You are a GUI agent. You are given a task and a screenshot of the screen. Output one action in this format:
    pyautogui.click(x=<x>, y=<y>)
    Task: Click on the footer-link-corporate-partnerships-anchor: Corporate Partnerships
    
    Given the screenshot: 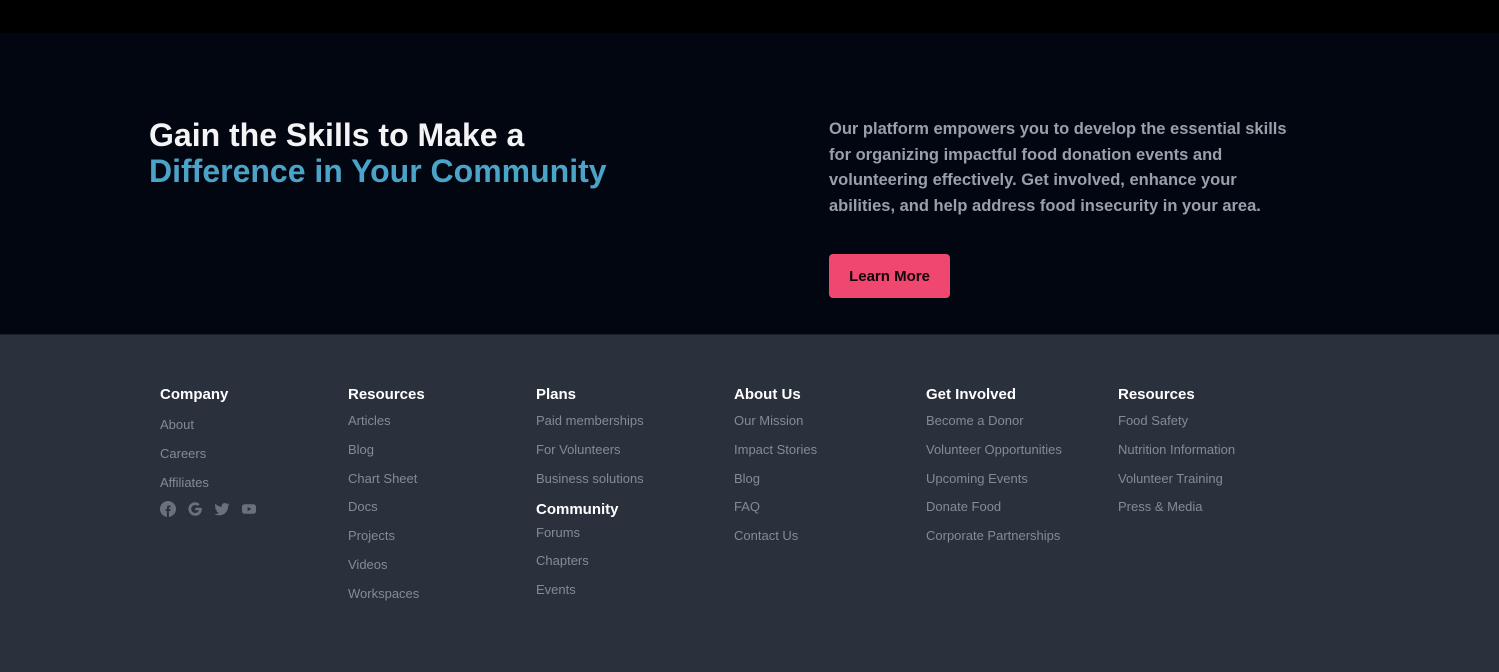 What is the action you would take?
    pyautogui.click(x=993, y=535)
    